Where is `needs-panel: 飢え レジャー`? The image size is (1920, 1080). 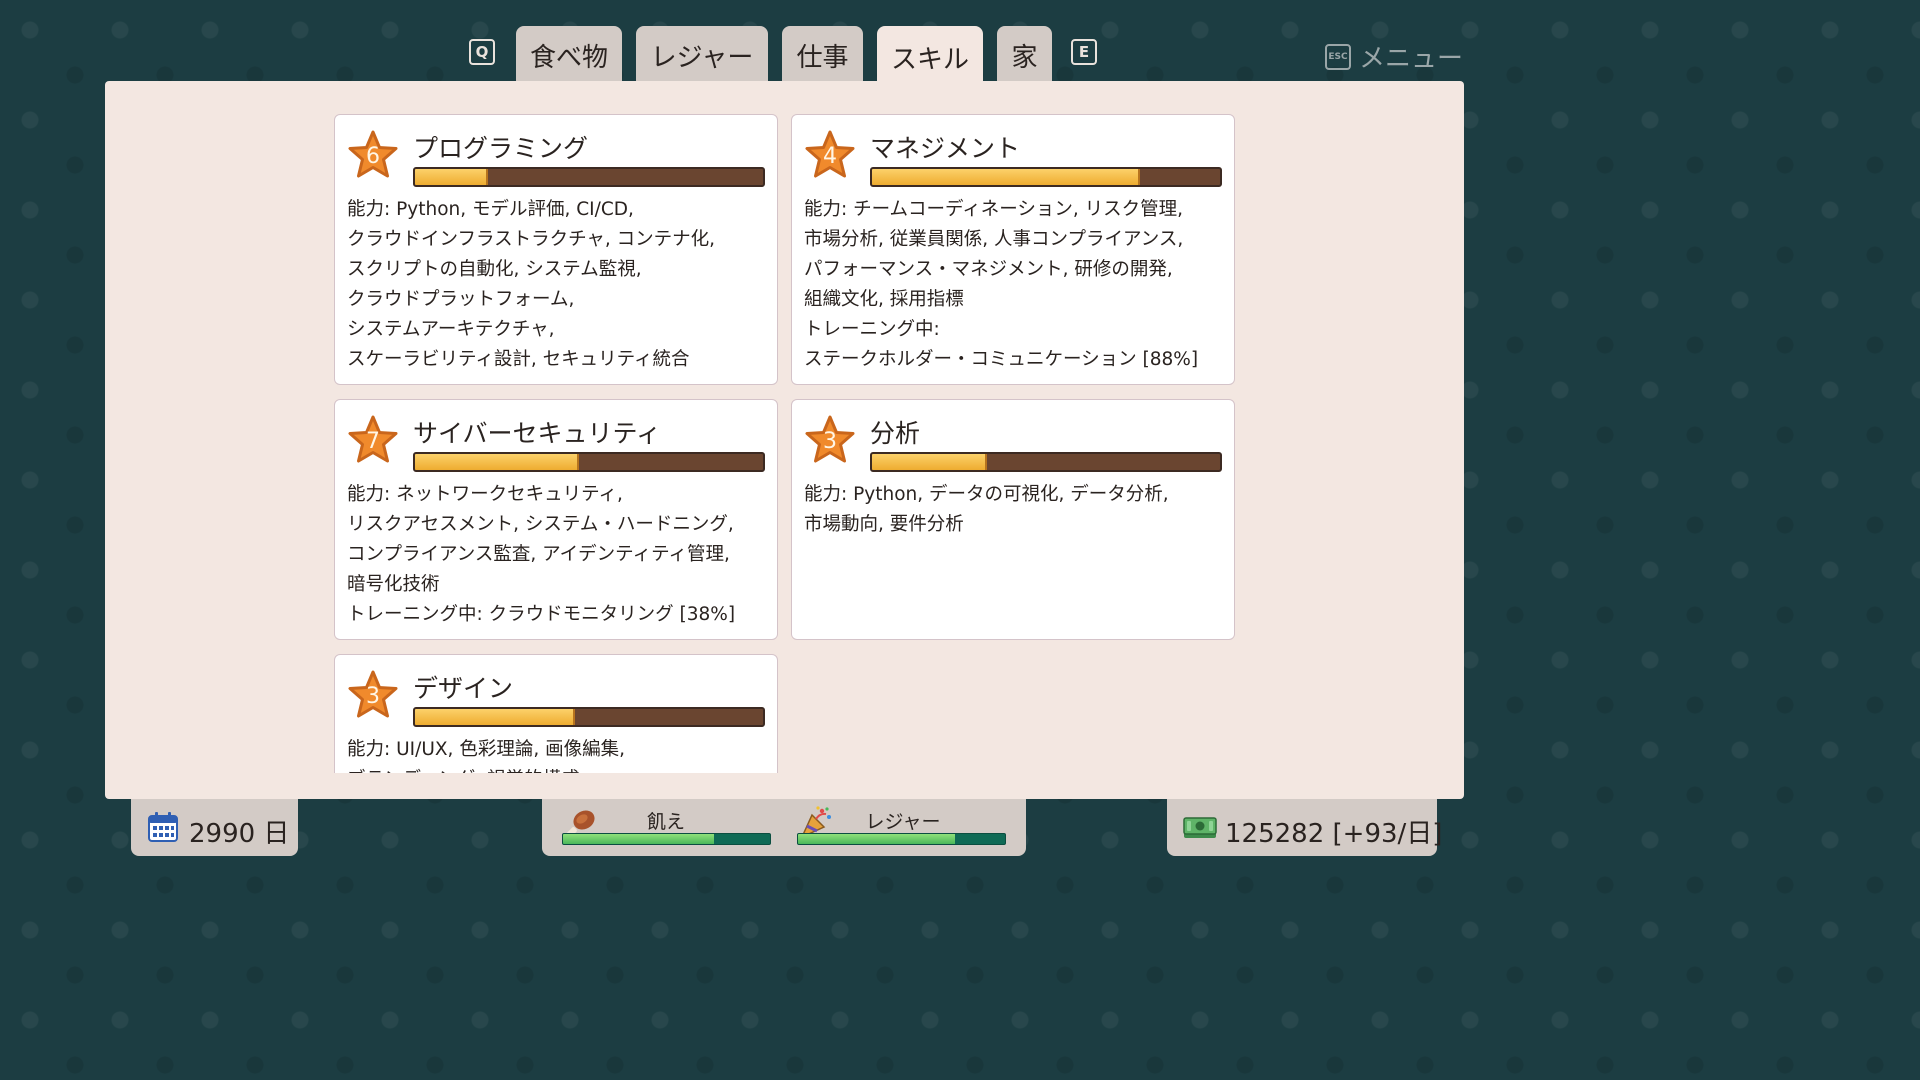
needs-panel: 飢え レジャー is located at coordinates (784, 827).